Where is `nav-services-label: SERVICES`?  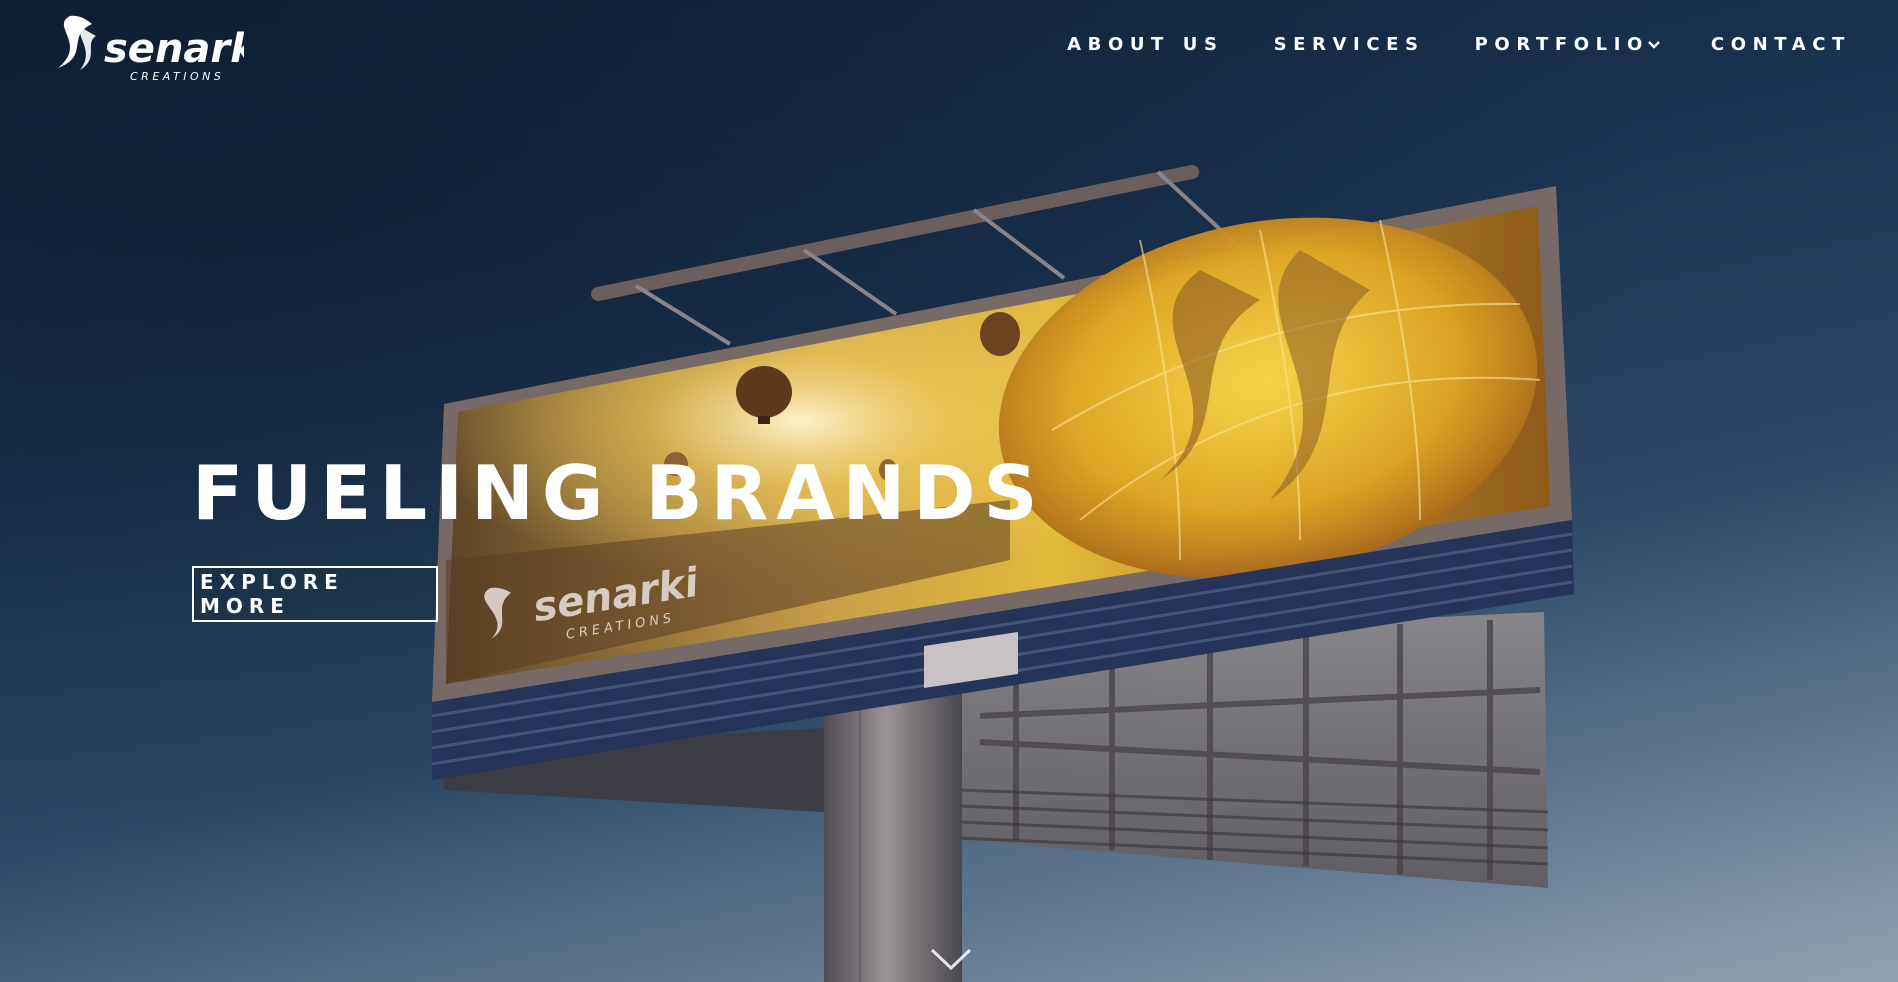
nav-services-label: SERVICES is located at coordinates (1349, 44).